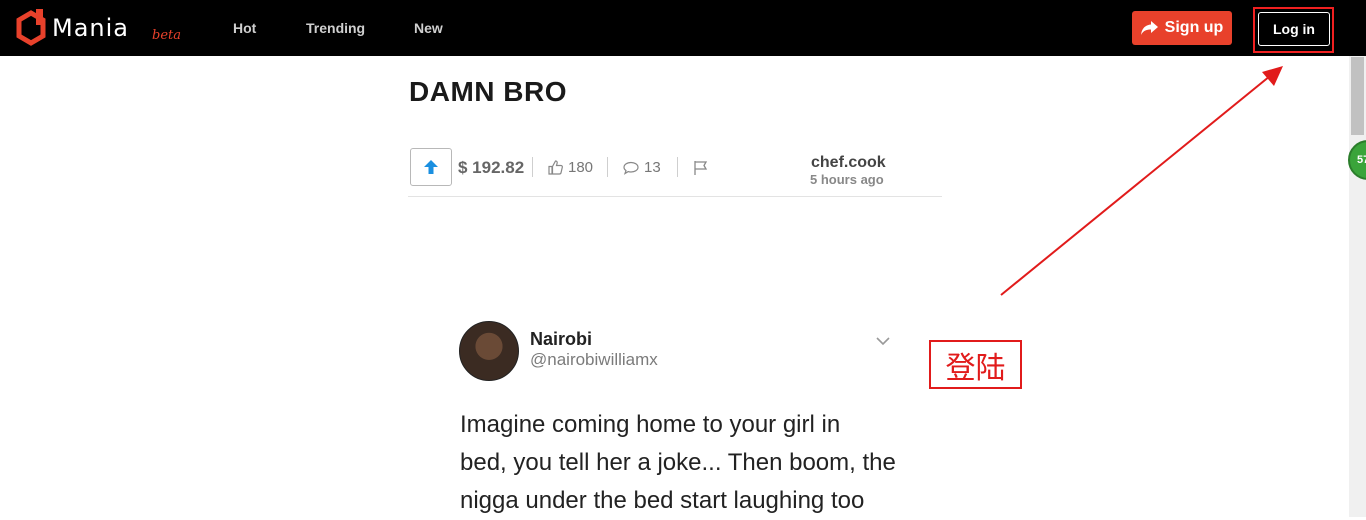 The height and width of the screenshot is (520, 1366). Describe the element at coordinates (975, 364) in the screenshot. I see `annotation-label: 登陆` at that location.